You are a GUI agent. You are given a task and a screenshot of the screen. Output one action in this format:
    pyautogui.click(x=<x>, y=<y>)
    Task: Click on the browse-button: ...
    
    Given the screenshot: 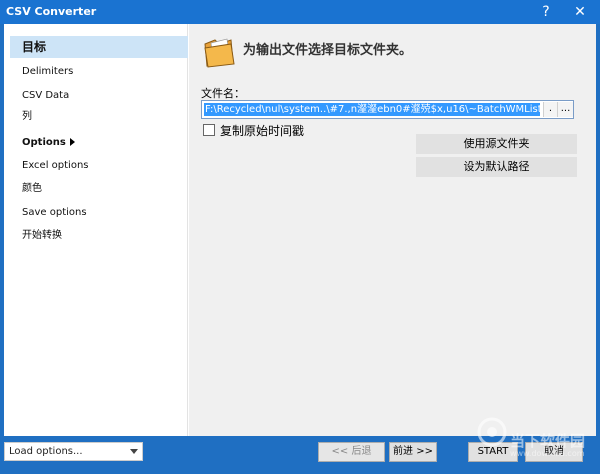 What is the action you would take?
    pyautogui.click(x=565, y=109)
    